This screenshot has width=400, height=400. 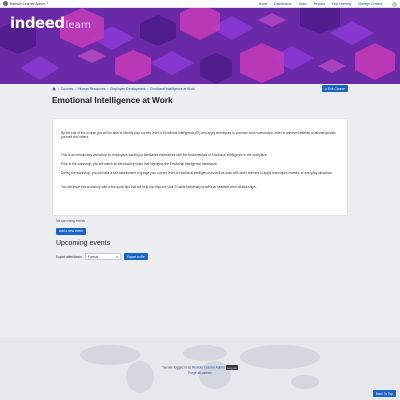 What do you see at coordinates (37, 23) in the screenshot?
I see `logo-wordmark: indeed` at bounding box center [37, 23].